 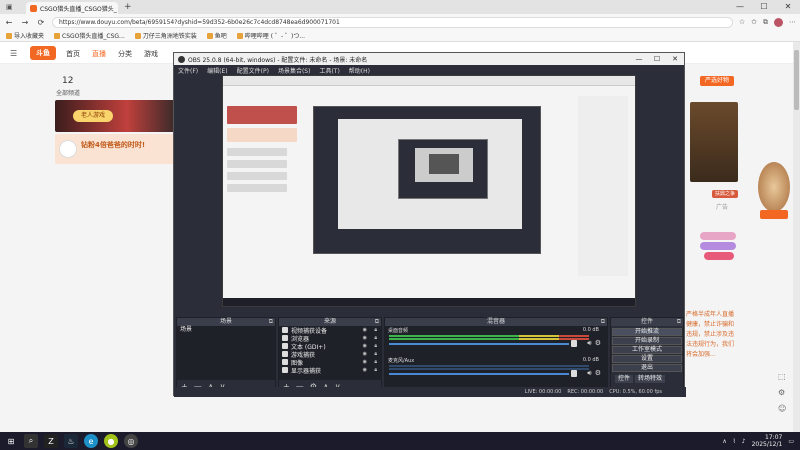 I want to click on fan-promo: 钻粉4倍爸爸的时时!, so click(x=115, y=149).